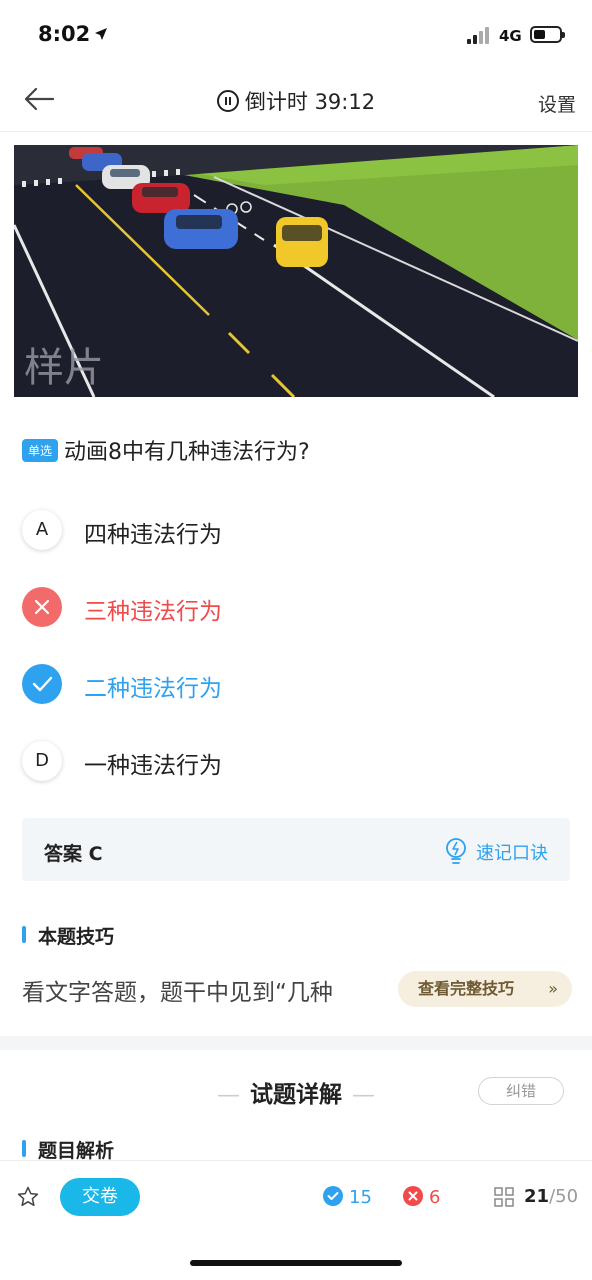  What do you see at coordinates (435, 1197) in the screenshot?
I see `wrong-count-value: 6` at bounding box center [435, 1197].